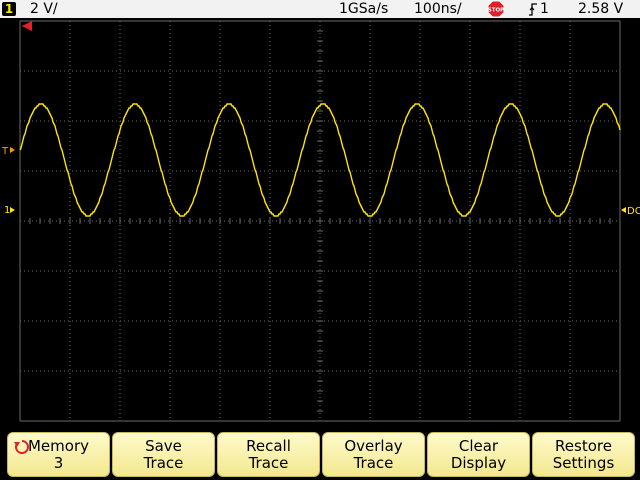 This screenshot has height=480, width=640. I want to click on channel-1-badge: 1, so click(9, 9).